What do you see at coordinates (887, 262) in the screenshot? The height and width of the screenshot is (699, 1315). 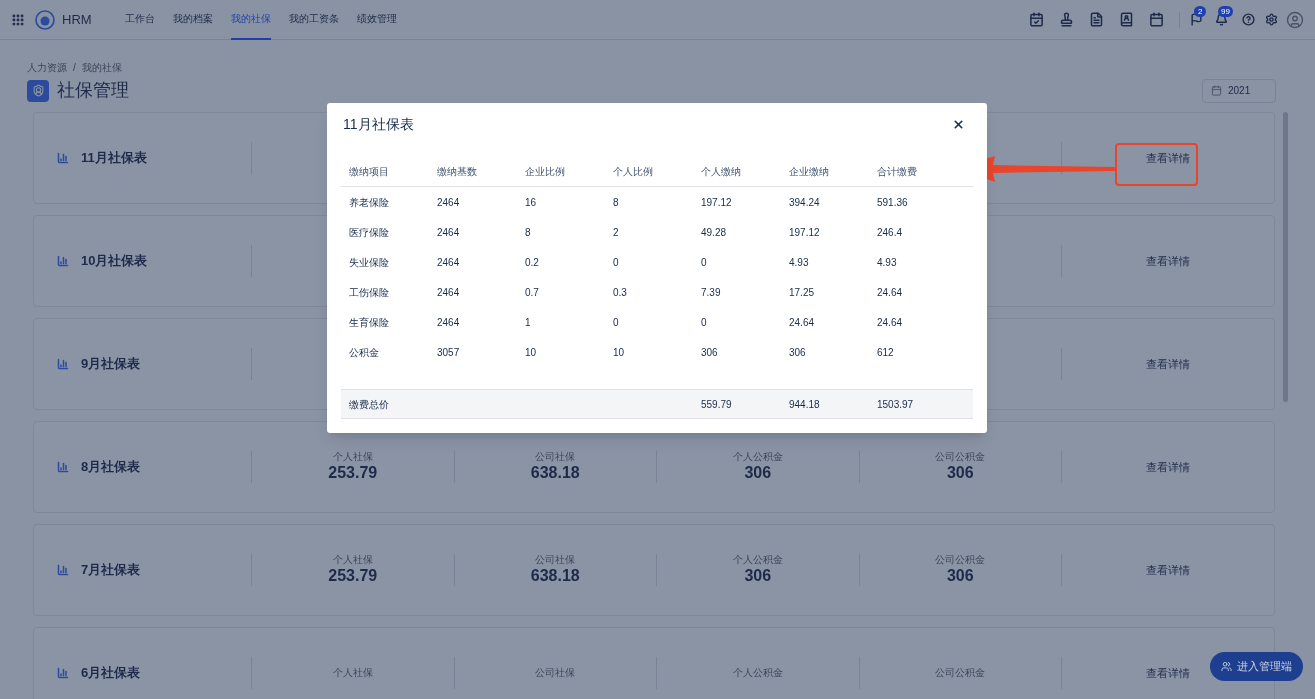 I see `table-cell-text: 4.93` at bounding box center [887, 262].